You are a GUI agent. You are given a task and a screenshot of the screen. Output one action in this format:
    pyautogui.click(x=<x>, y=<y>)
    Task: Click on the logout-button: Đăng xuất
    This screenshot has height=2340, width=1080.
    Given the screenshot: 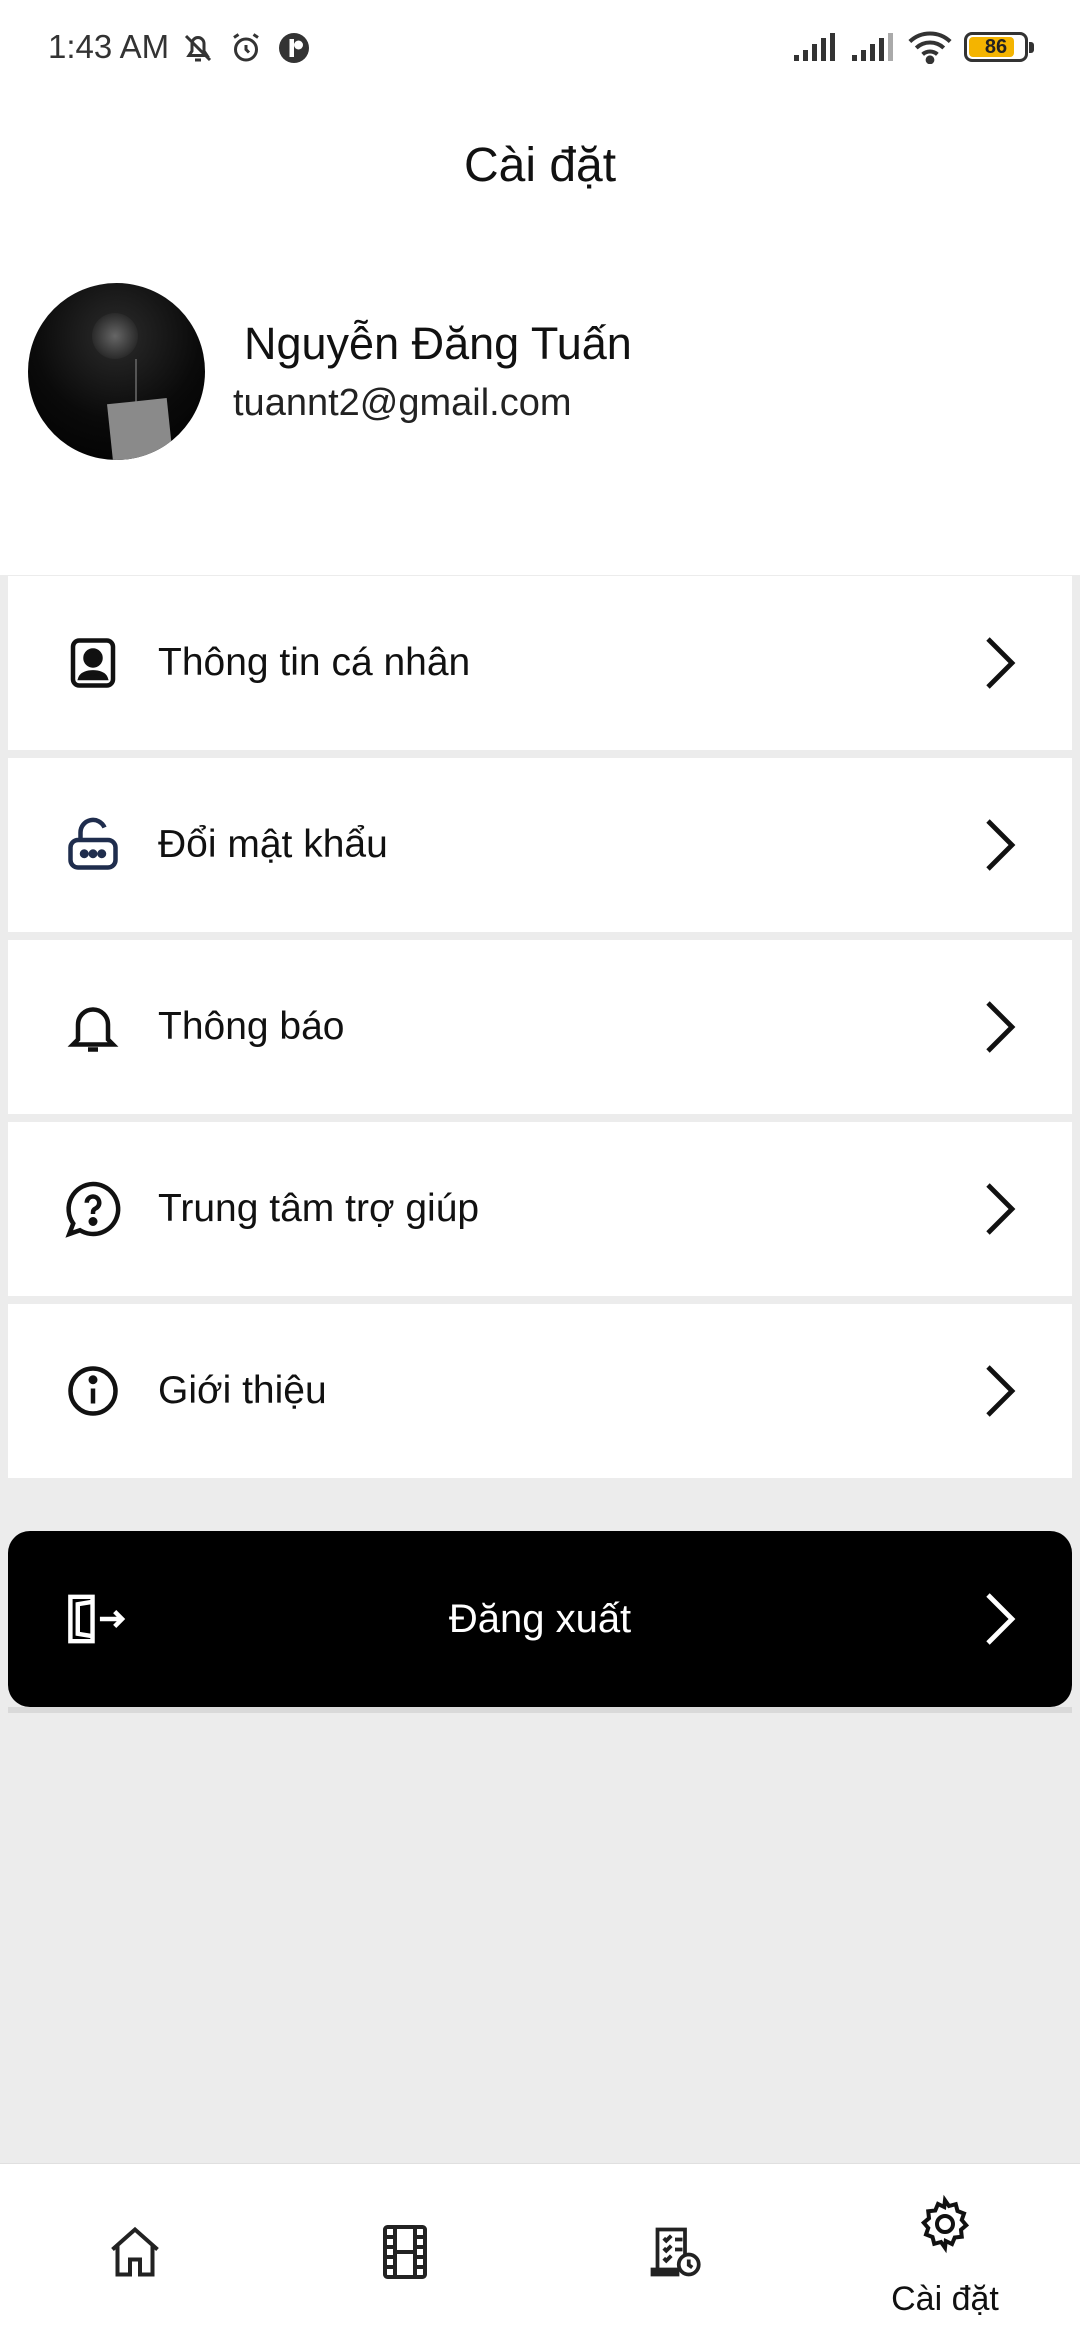 What is the action you would take?
    pyautogui.click(x=540, y=1619)
    